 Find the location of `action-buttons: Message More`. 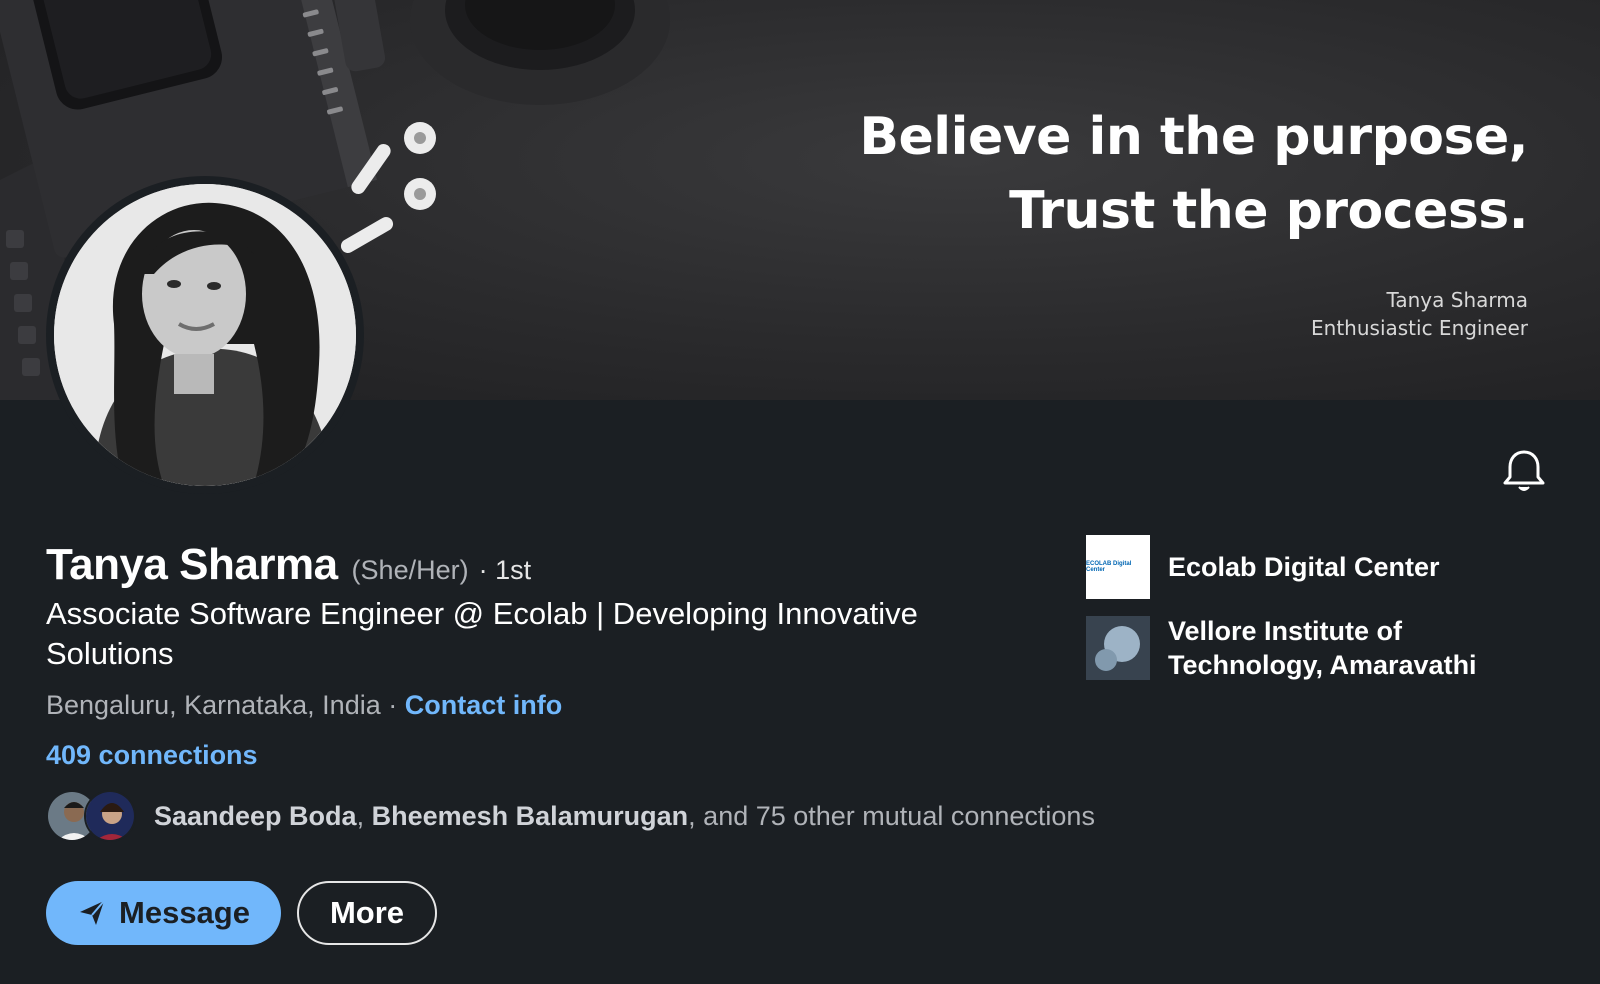

action-buttons: Message More is located at coordinates (241, 913).